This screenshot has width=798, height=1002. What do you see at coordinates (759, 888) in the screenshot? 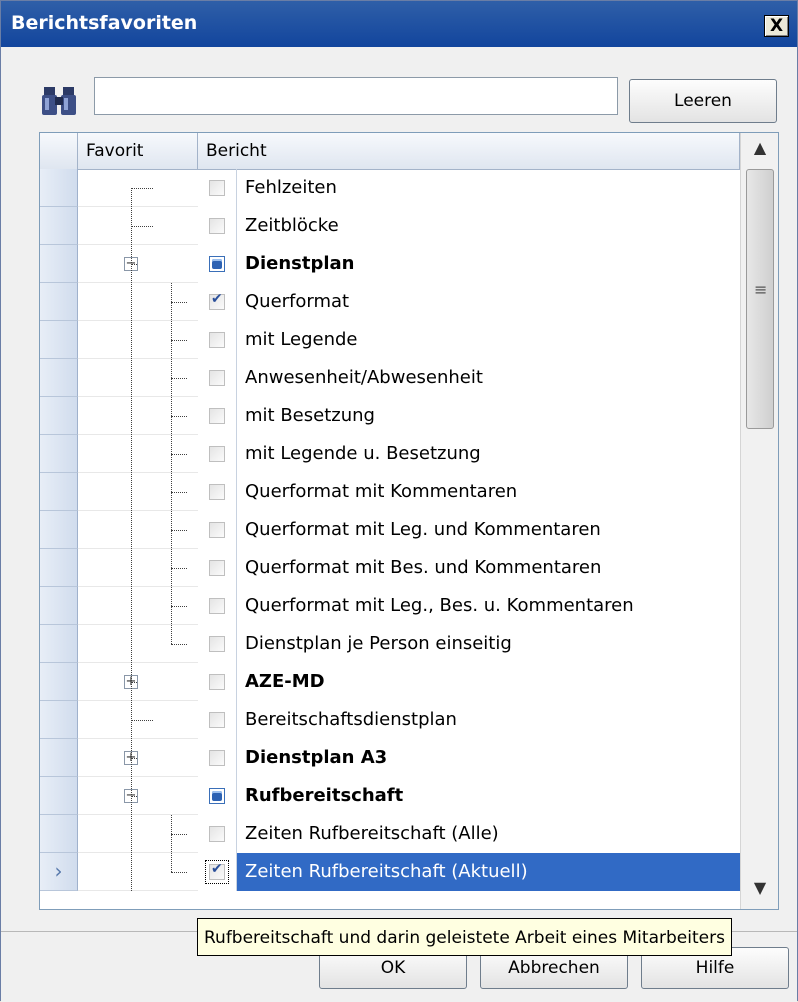
I see `scroll-down-icon: ▼` at bounding box center [759, 888].